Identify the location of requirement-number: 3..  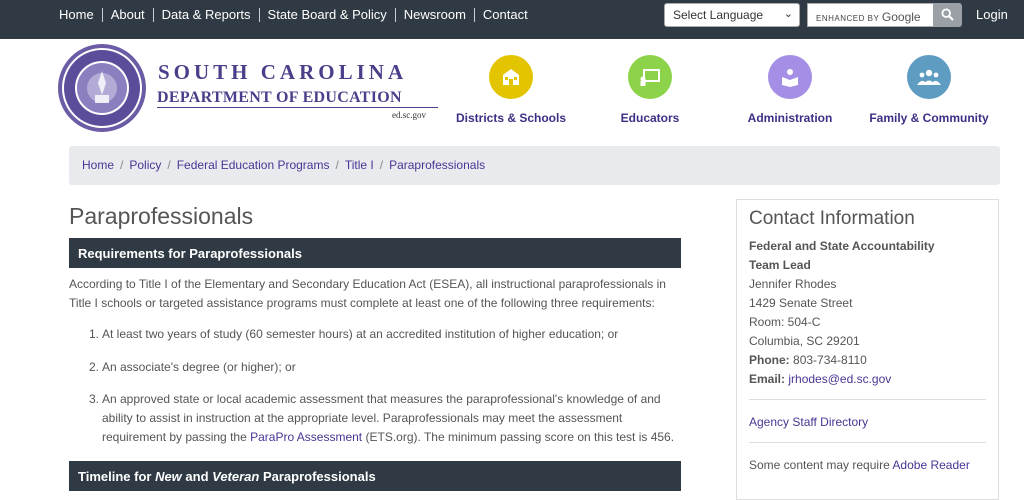
(94, 399).